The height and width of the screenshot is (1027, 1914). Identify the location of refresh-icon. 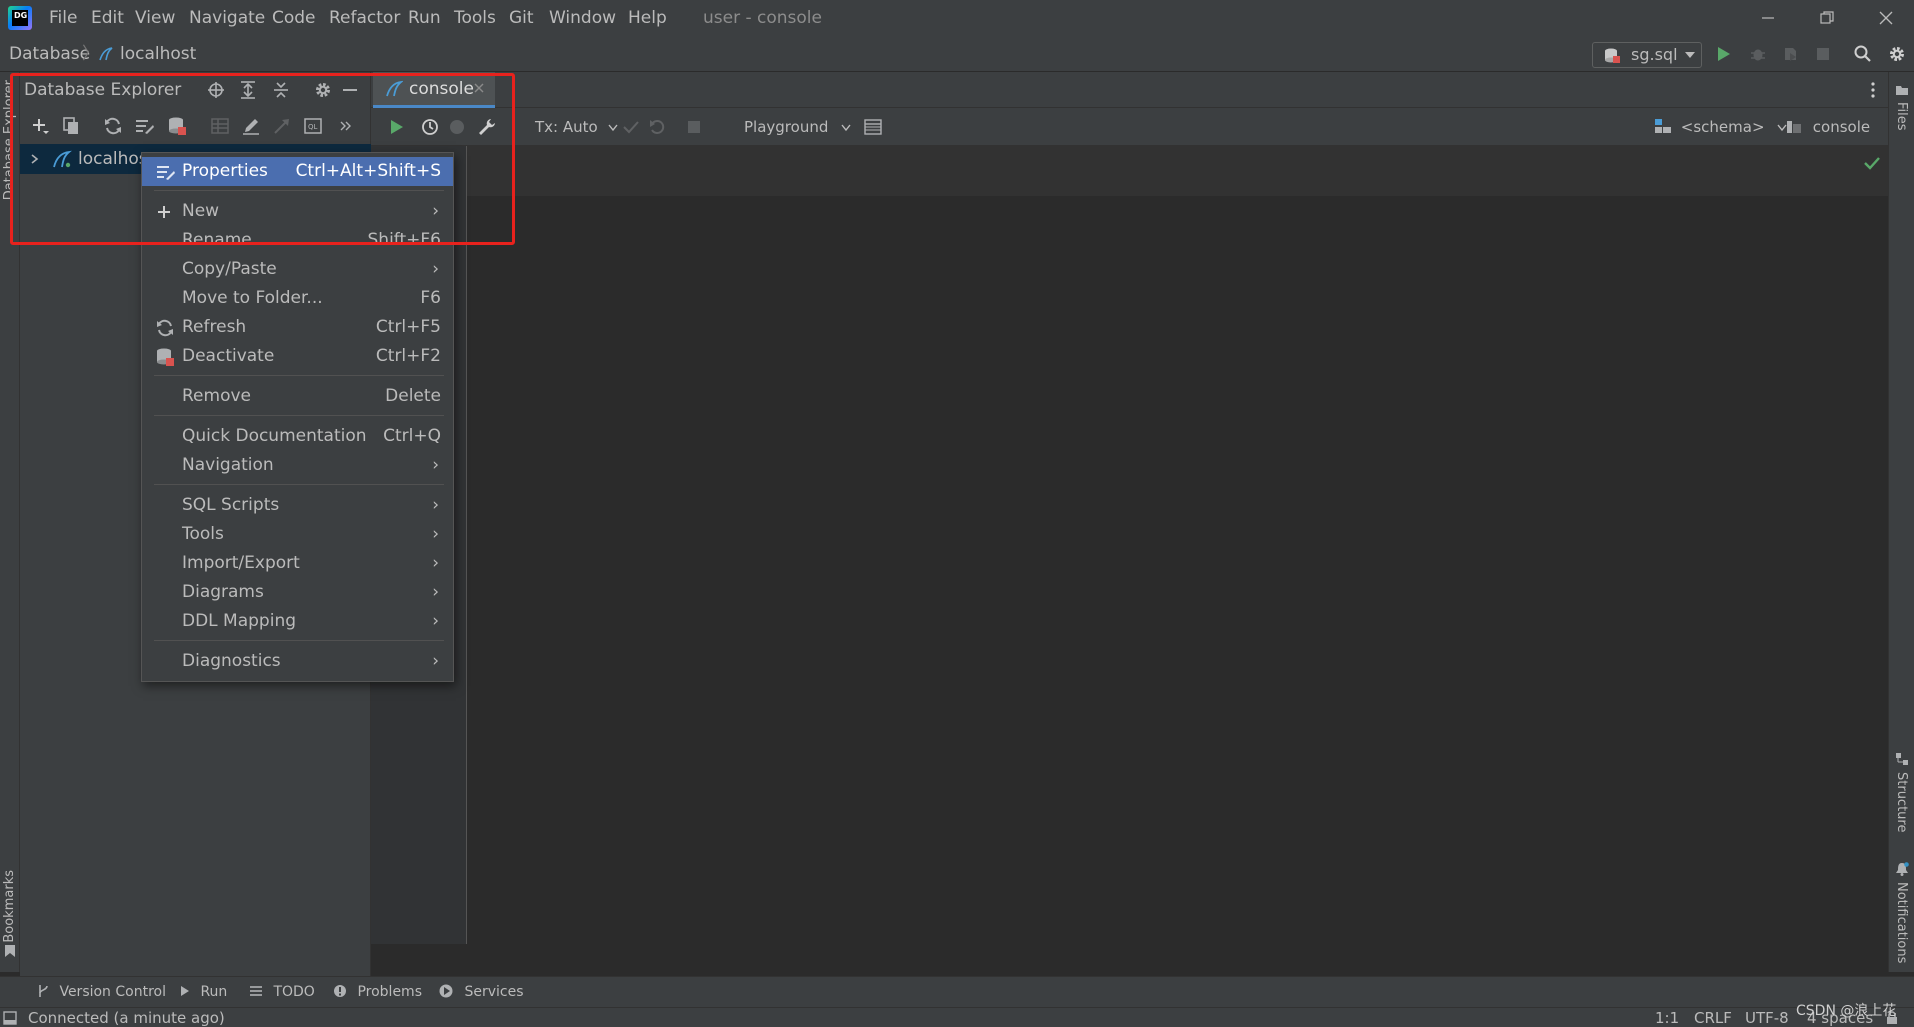
(165, 328).